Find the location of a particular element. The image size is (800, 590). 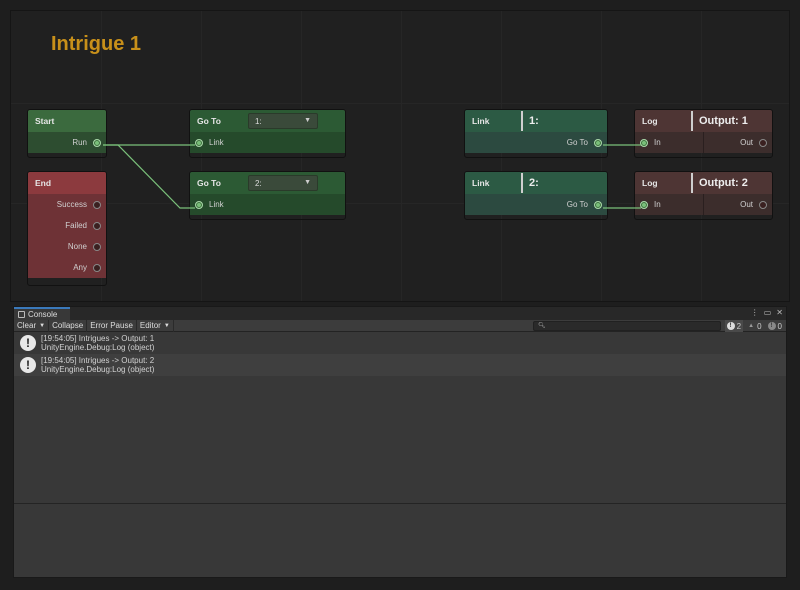

collapse-label: Collapse is located at coordinates (68, 325).